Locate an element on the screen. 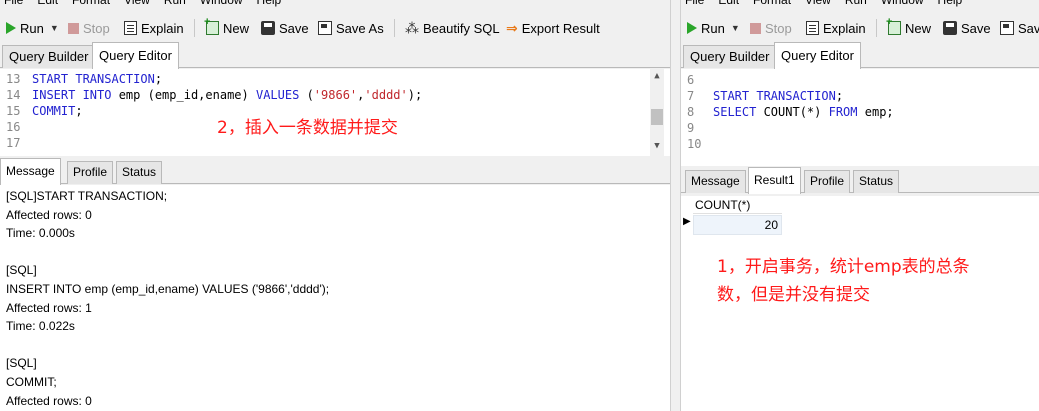  beautify-sql-button: ⁂ Beautify SQL is located at coordinates (452, 28).